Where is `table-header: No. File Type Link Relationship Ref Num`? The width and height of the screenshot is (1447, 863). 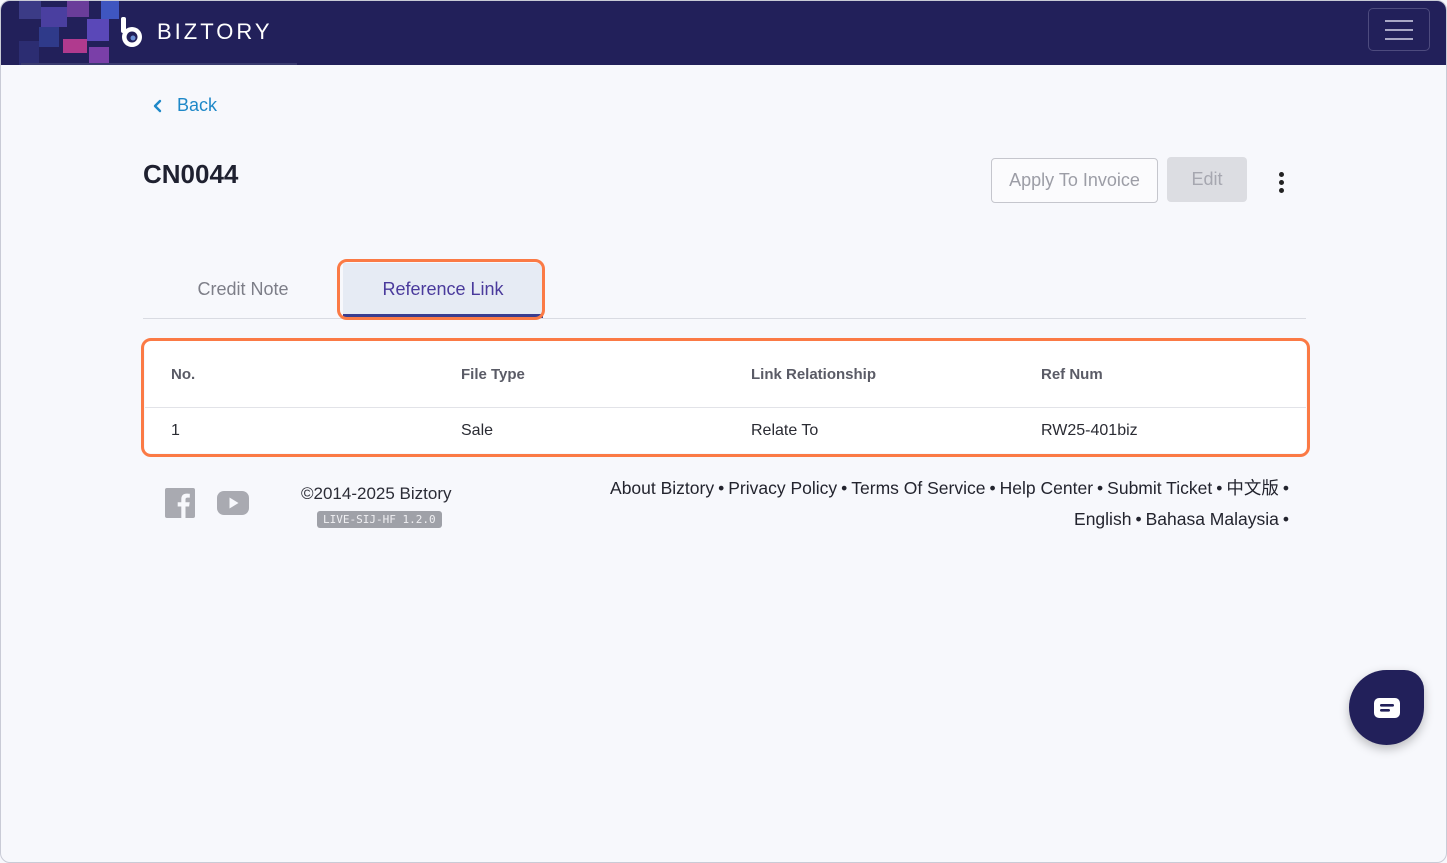
table-header: No. File Type Link Relationship Ref Num is located at coordinates (725, 374).